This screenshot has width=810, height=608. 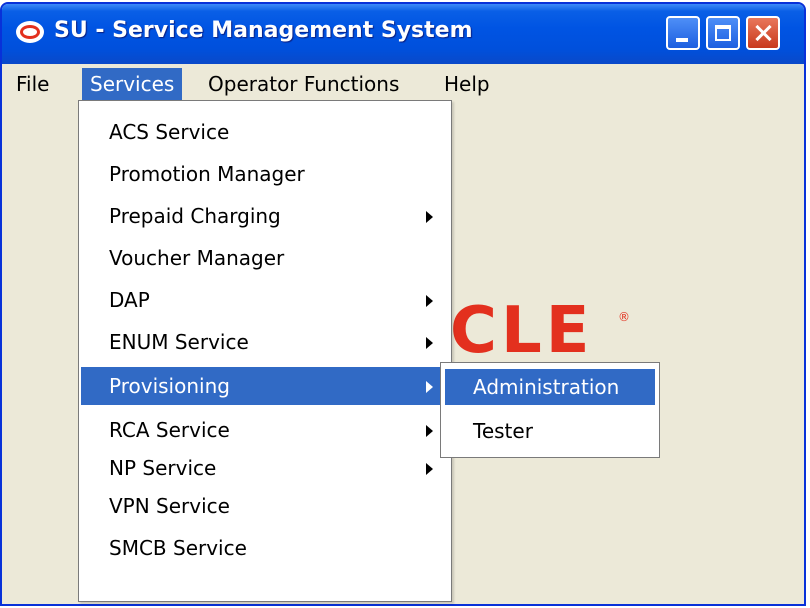 What do you see at coordinates (682, 40) in the screenshot?
I see `minimize-icon` at bounding box center [682, 40].